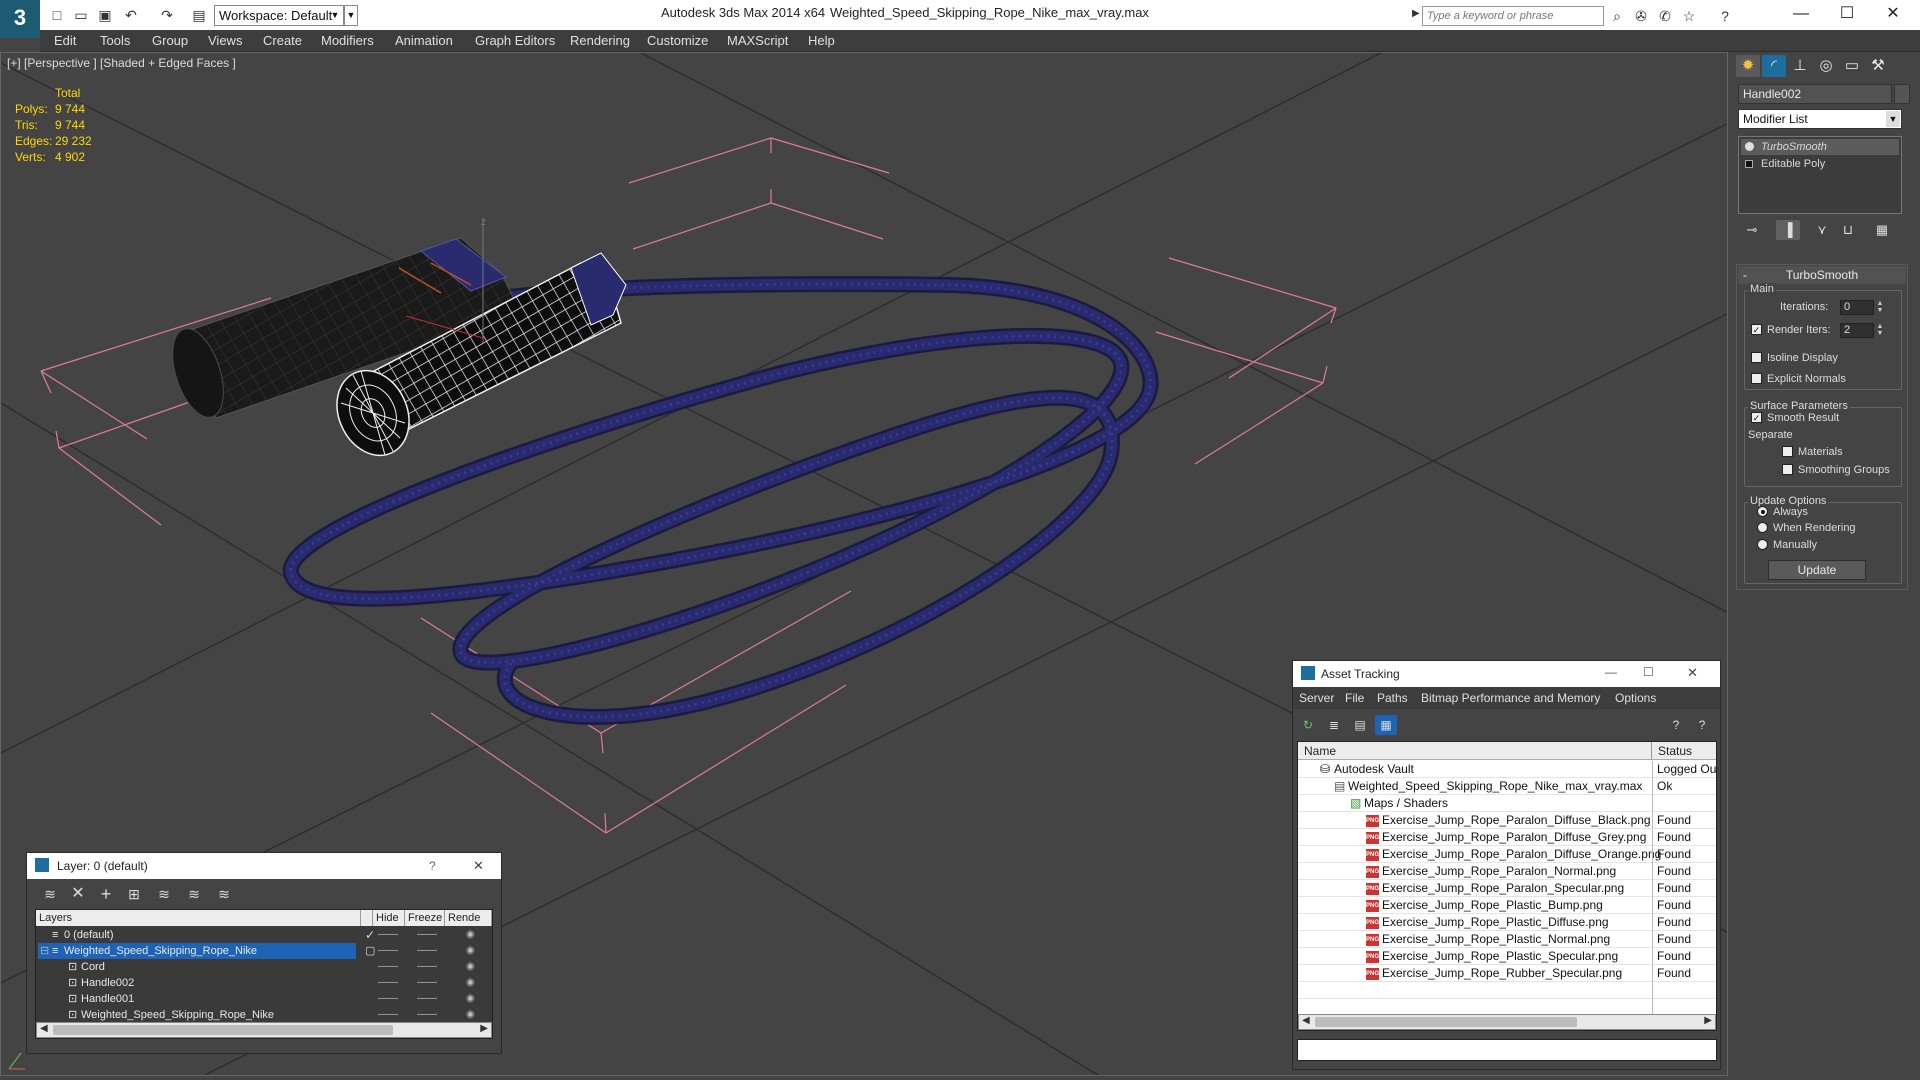  I want to click on motion-tab-icon: ◎, so click(1826, 66).